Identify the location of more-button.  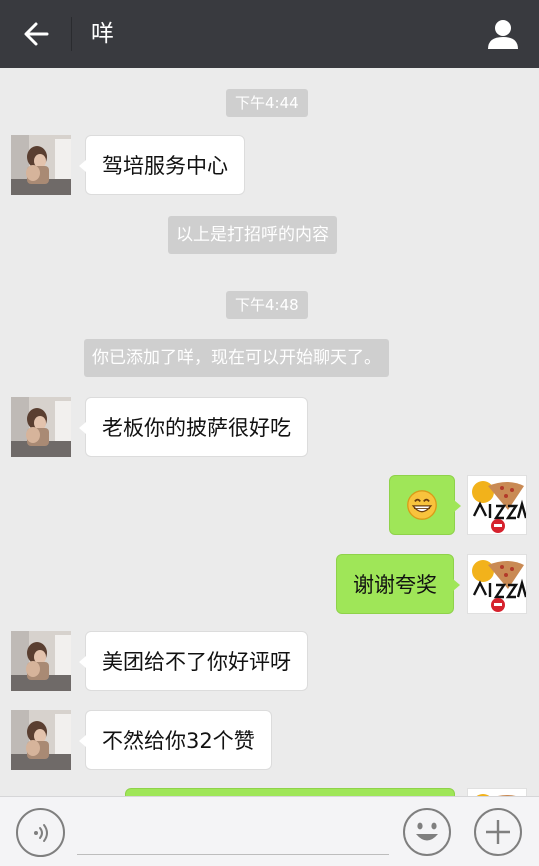
(498, 832).